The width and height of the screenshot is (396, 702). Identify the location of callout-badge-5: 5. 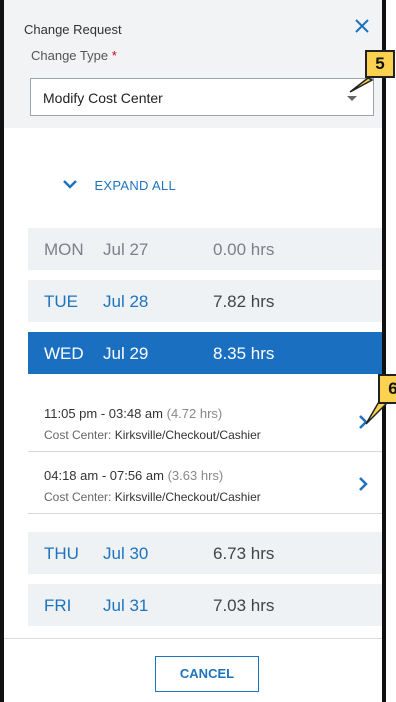
(380, 64).